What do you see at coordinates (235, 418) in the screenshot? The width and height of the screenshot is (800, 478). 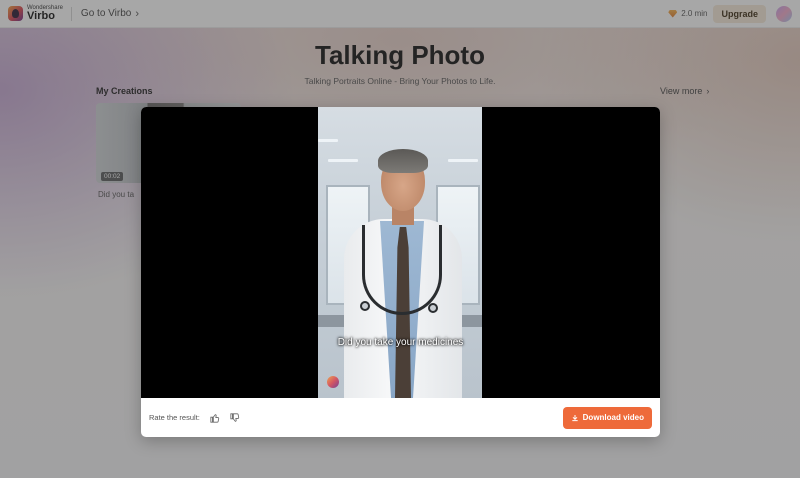 I see `thumbs-down-icon` at bounding box center [235, 418].